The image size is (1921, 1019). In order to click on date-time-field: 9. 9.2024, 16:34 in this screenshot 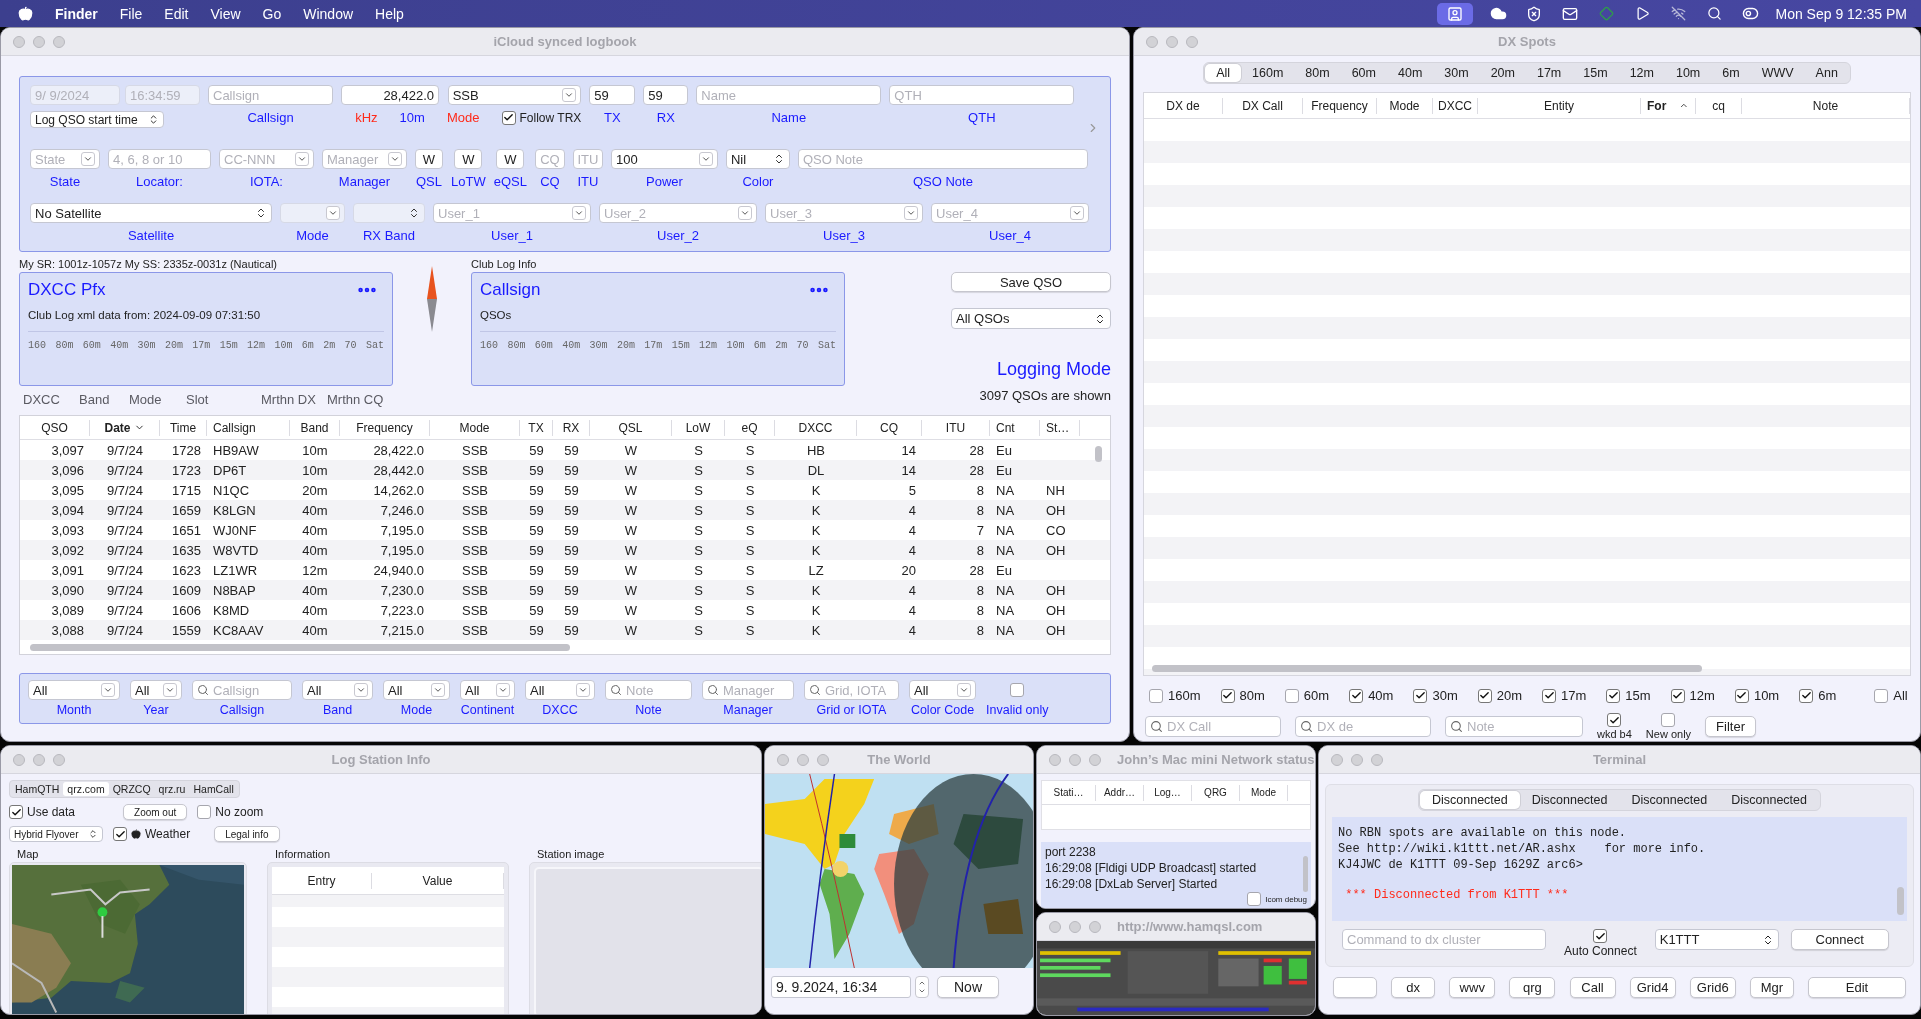, I will do `click(841, 987)`.